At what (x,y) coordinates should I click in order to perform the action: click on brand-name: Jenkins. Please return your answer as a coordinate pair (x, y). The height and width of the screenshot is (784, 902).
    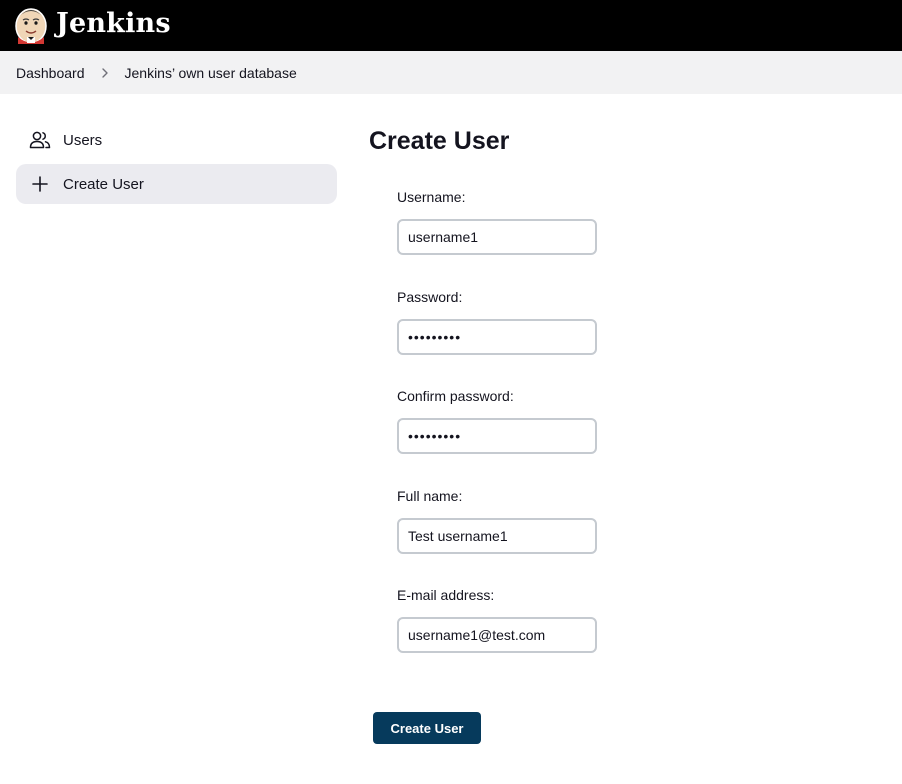
    Looking at the image, I should click on (113, 23).